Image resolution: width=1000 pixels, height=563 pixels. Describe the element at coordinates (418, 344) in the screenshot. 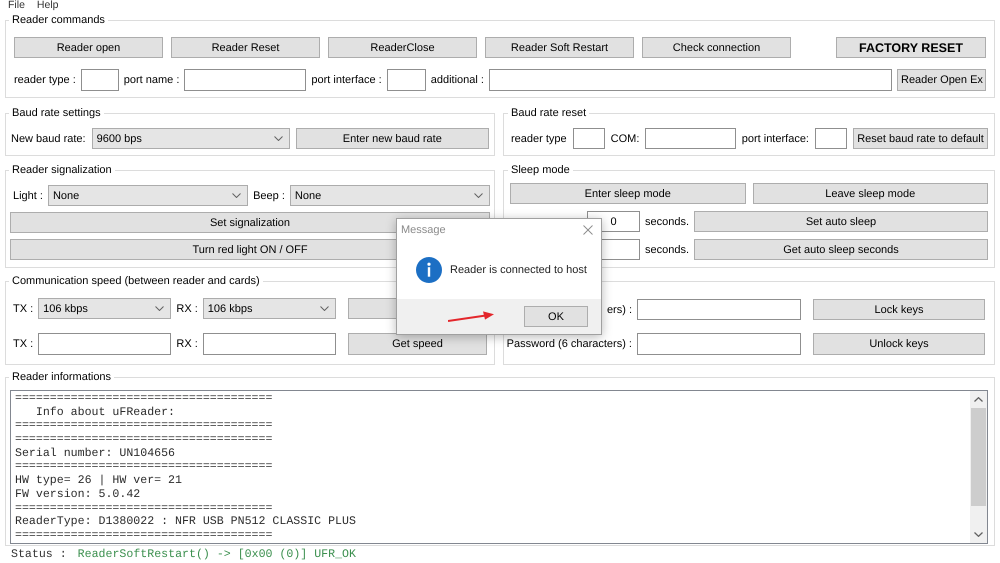

I see `speed-button: Get speed` at that location.